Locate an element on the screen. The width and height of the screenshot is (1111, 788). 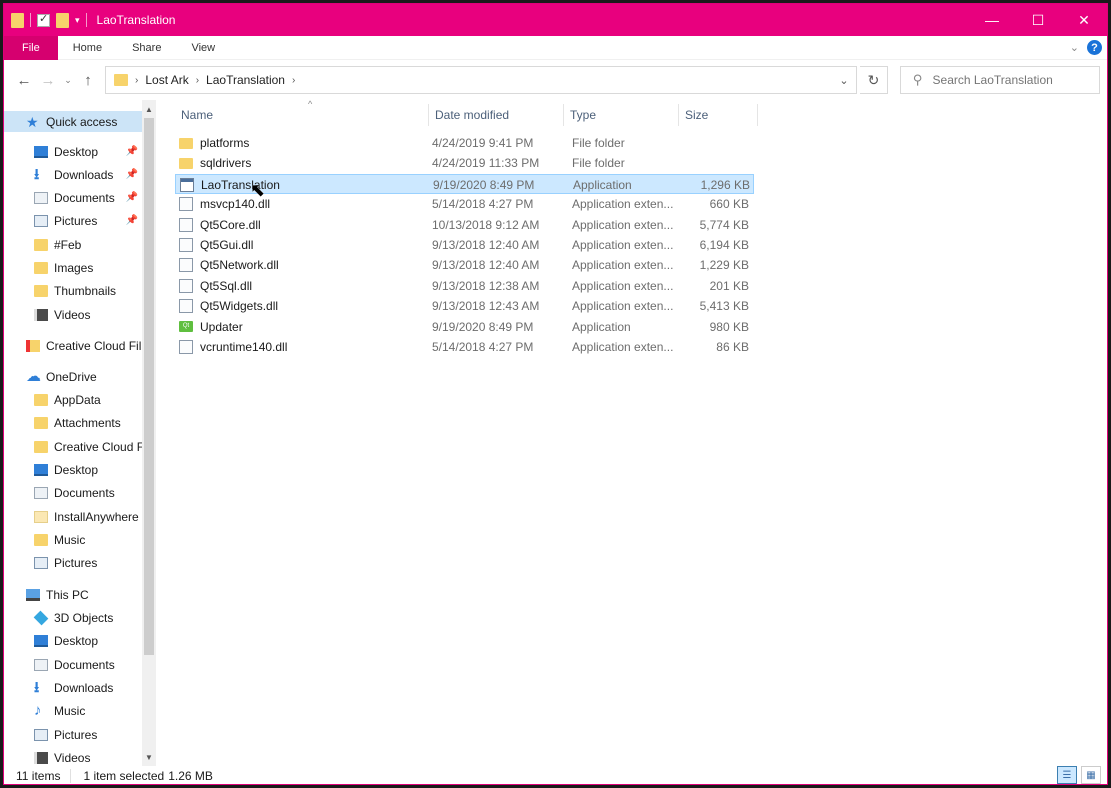
file-date: 4/24/2019 9:41 PM is located at coordinates (483, 143).